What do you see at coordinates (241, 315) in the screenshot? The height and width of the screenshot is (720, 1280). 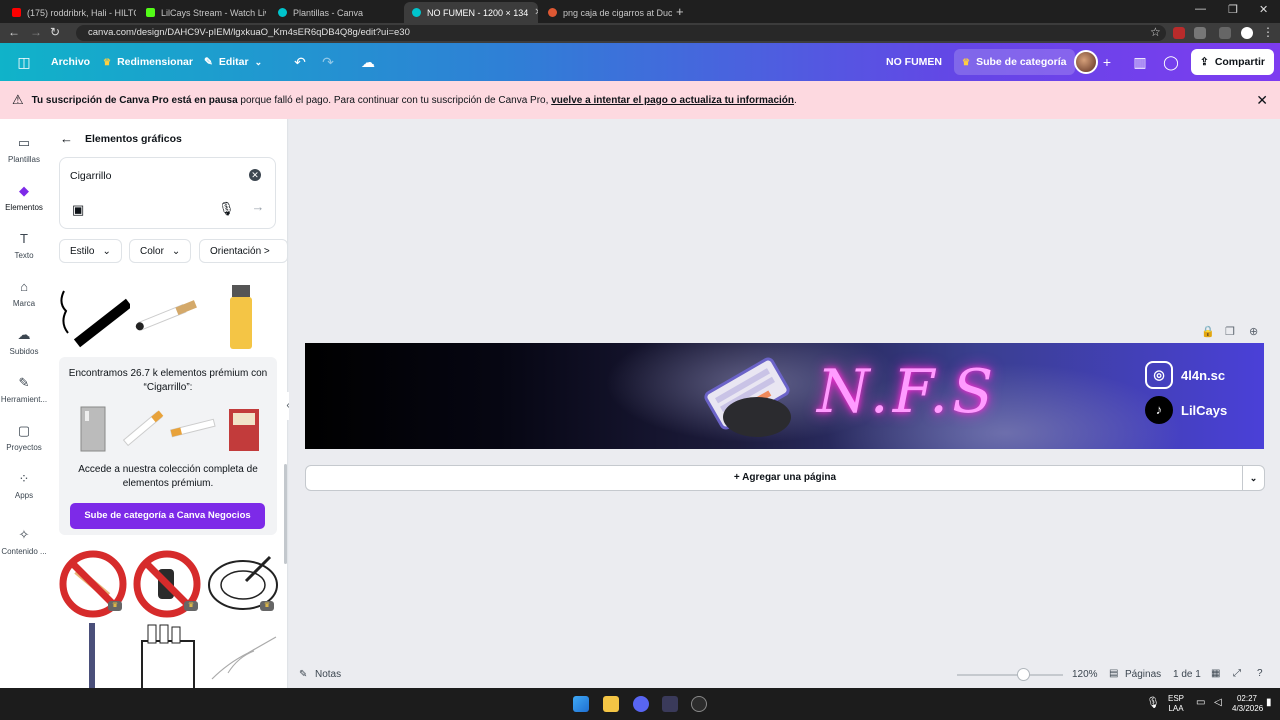 I see `lighter-thumb` at bounding box center [241, 315].